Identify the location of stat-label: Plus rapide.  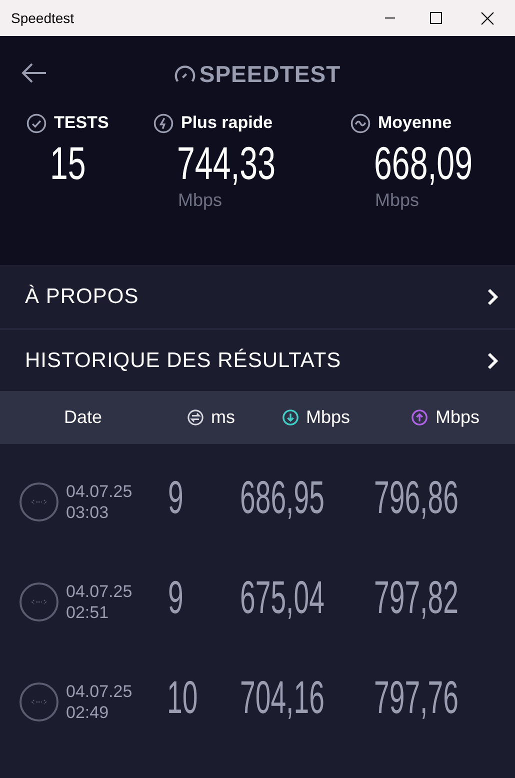
(227, 123).